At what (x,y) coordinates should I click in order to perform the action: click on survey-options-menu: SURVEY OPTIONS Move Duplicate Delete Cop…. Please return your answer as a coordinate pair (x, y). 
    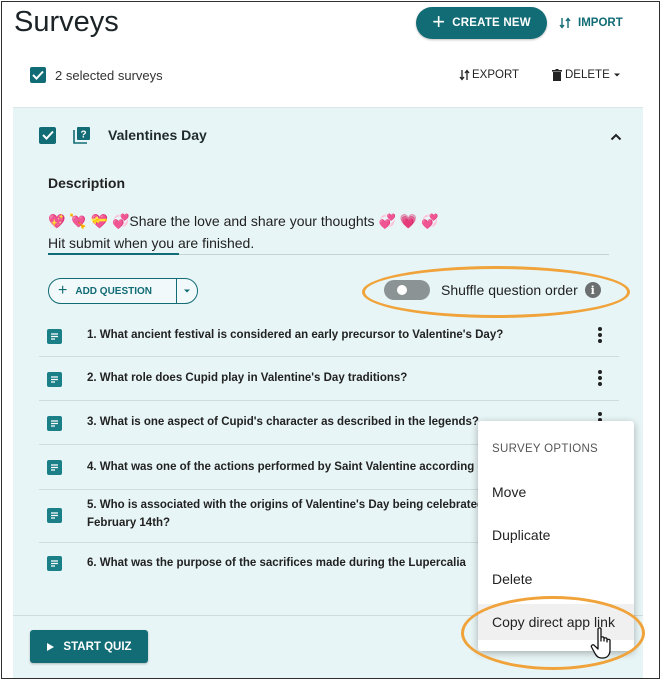
    Looking at the image, I should click on (556, 536).